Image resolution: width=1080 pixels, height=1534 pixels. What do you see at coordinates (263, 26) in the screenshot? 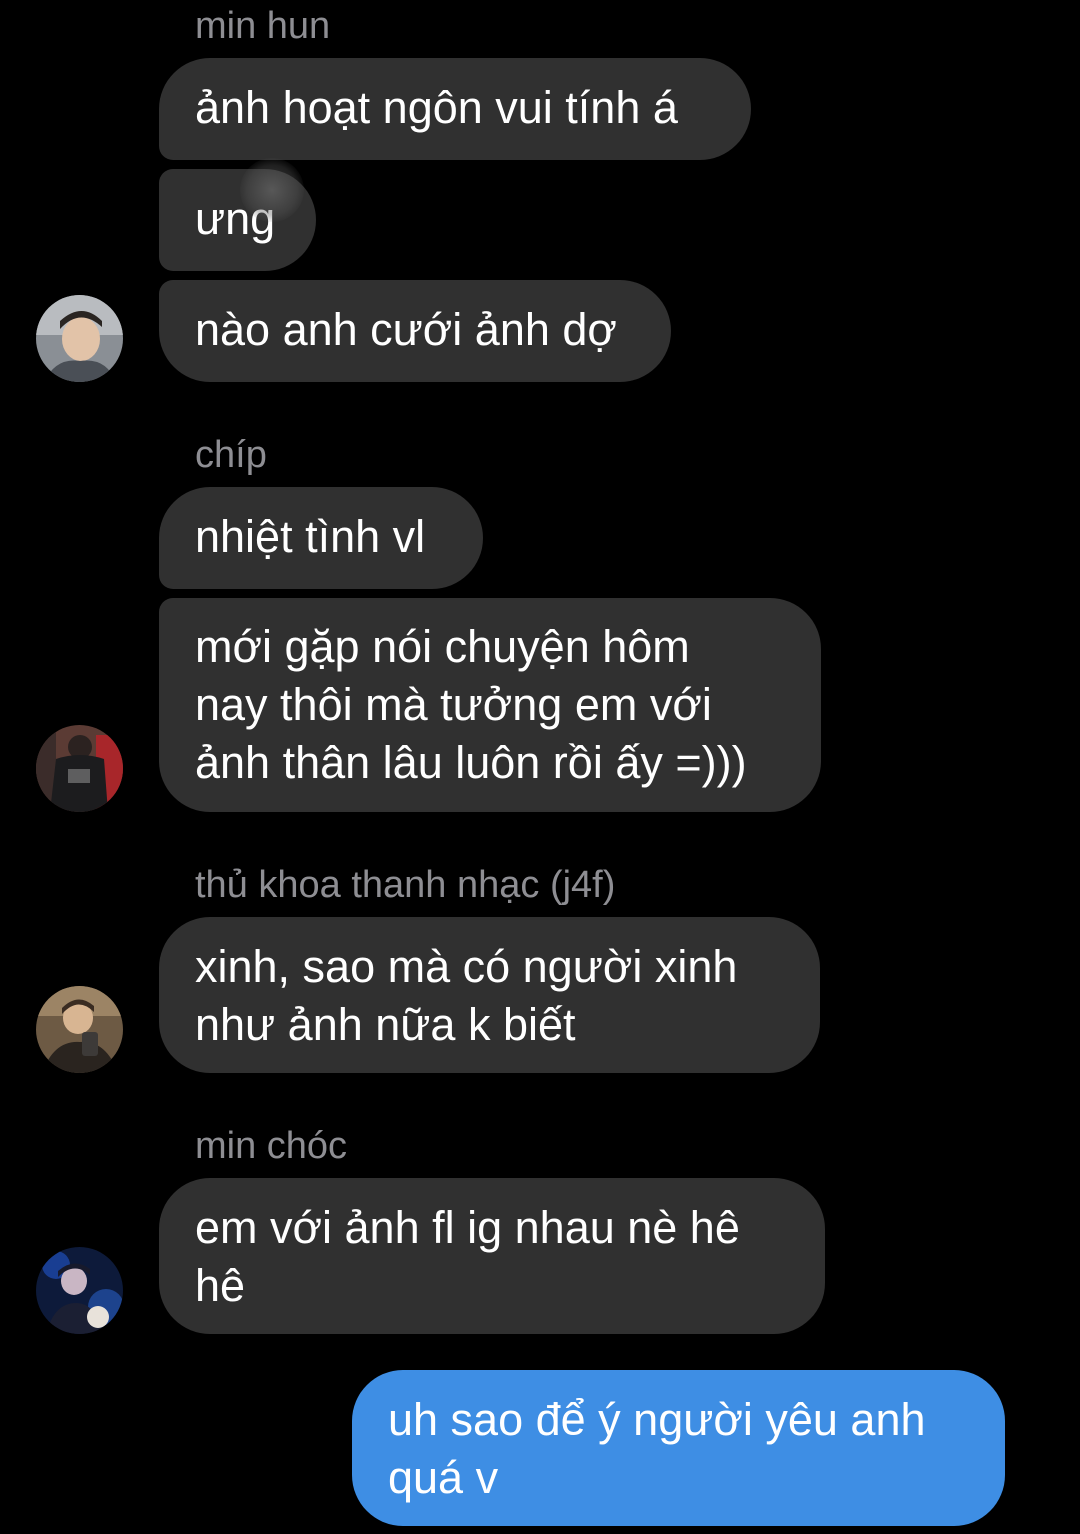
I see `sender-name: min hun` at bounding box center [263, 26].